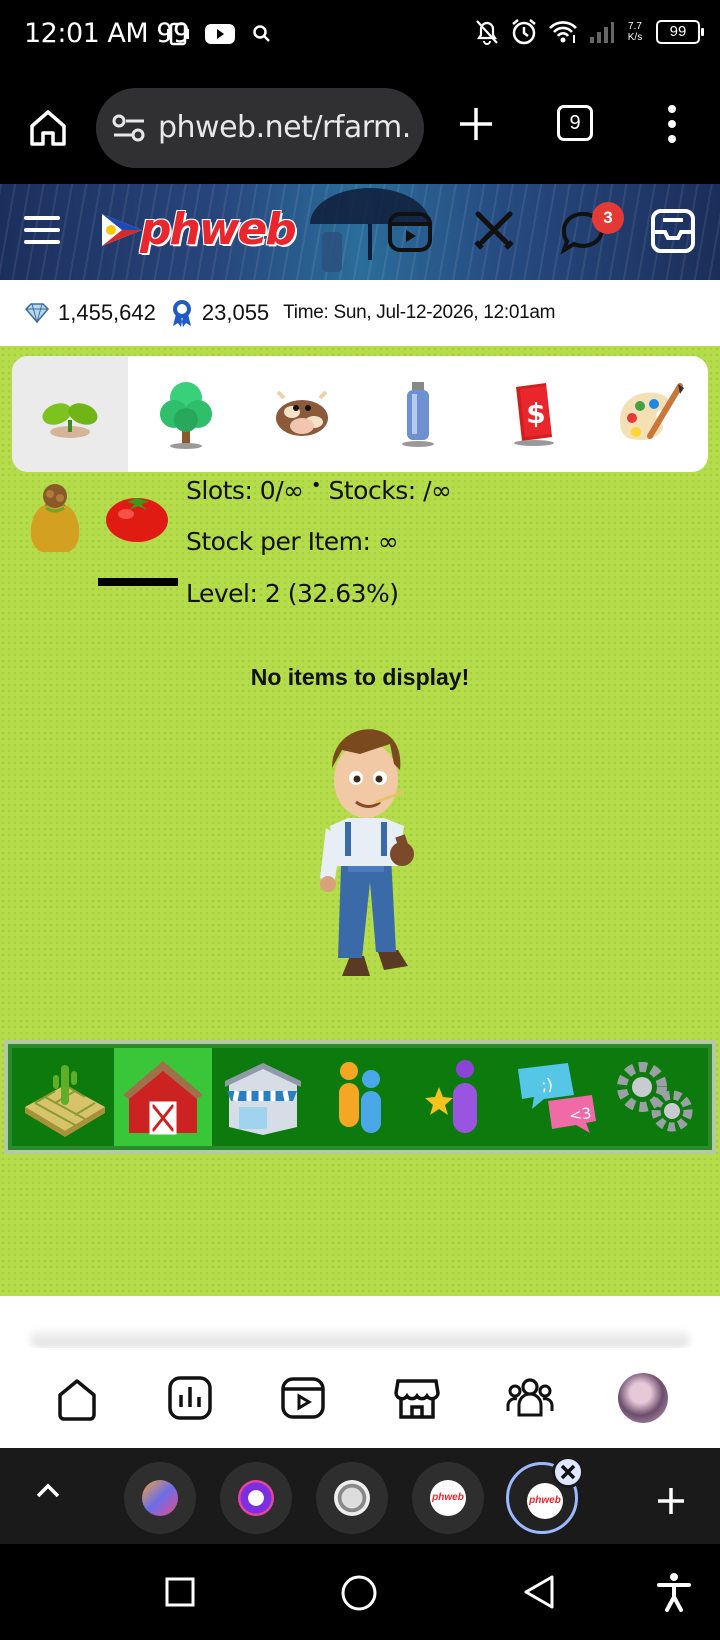 The image size is (720, 1640). I want to click on star-person-icon, so click(451, 1096).